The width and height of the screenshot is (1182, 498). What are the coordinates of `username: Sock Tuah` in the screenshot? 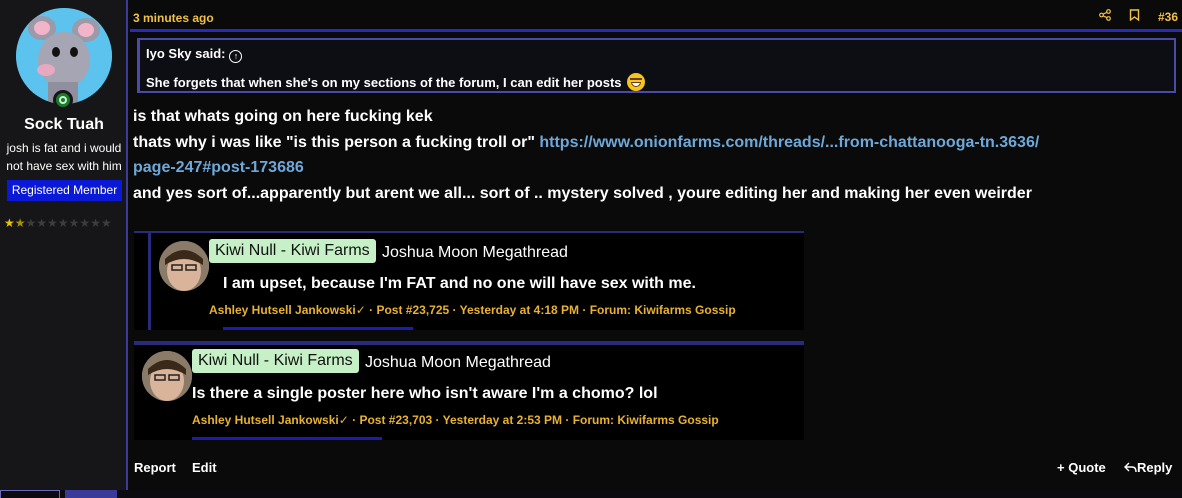 It's located at (64, 125).